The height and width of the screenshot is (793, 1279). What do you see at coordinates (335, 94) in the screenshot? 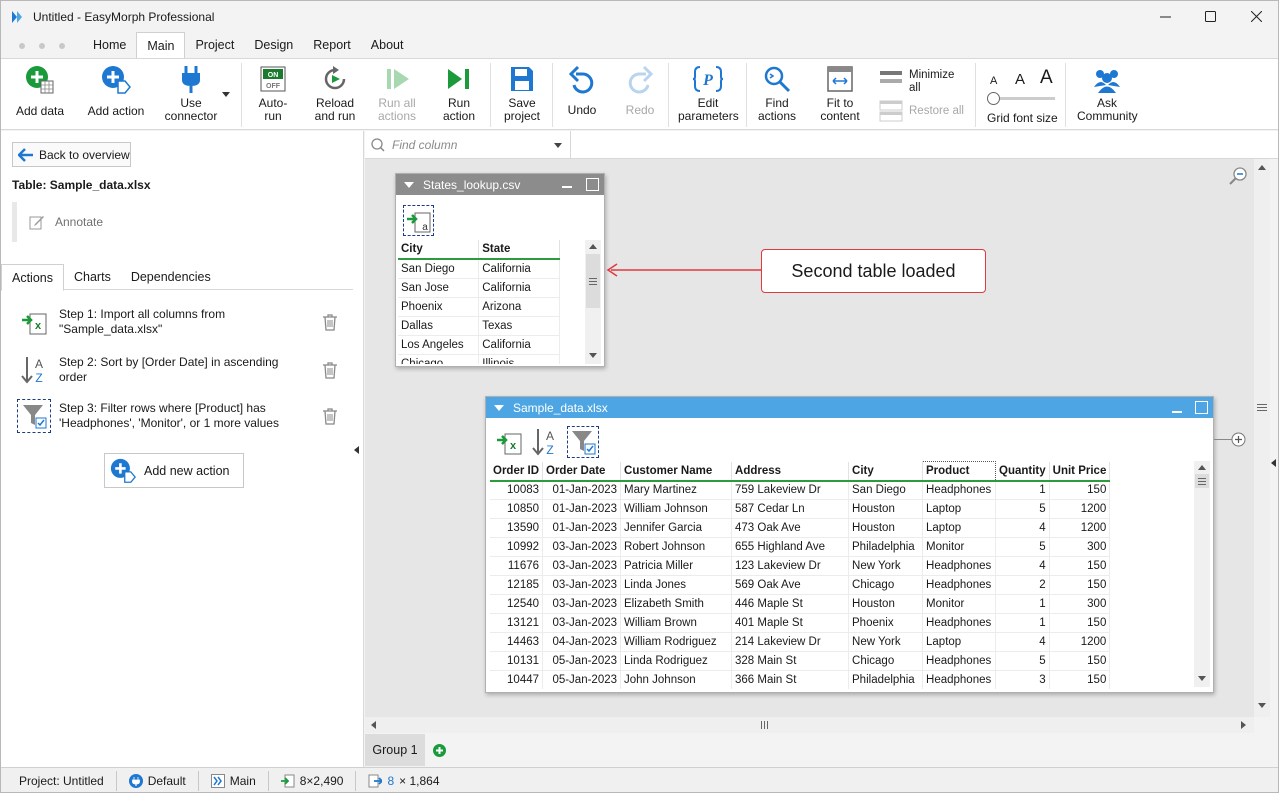
I see `reload-and-run-button: Reload and run` at bounding box center [335, 94].